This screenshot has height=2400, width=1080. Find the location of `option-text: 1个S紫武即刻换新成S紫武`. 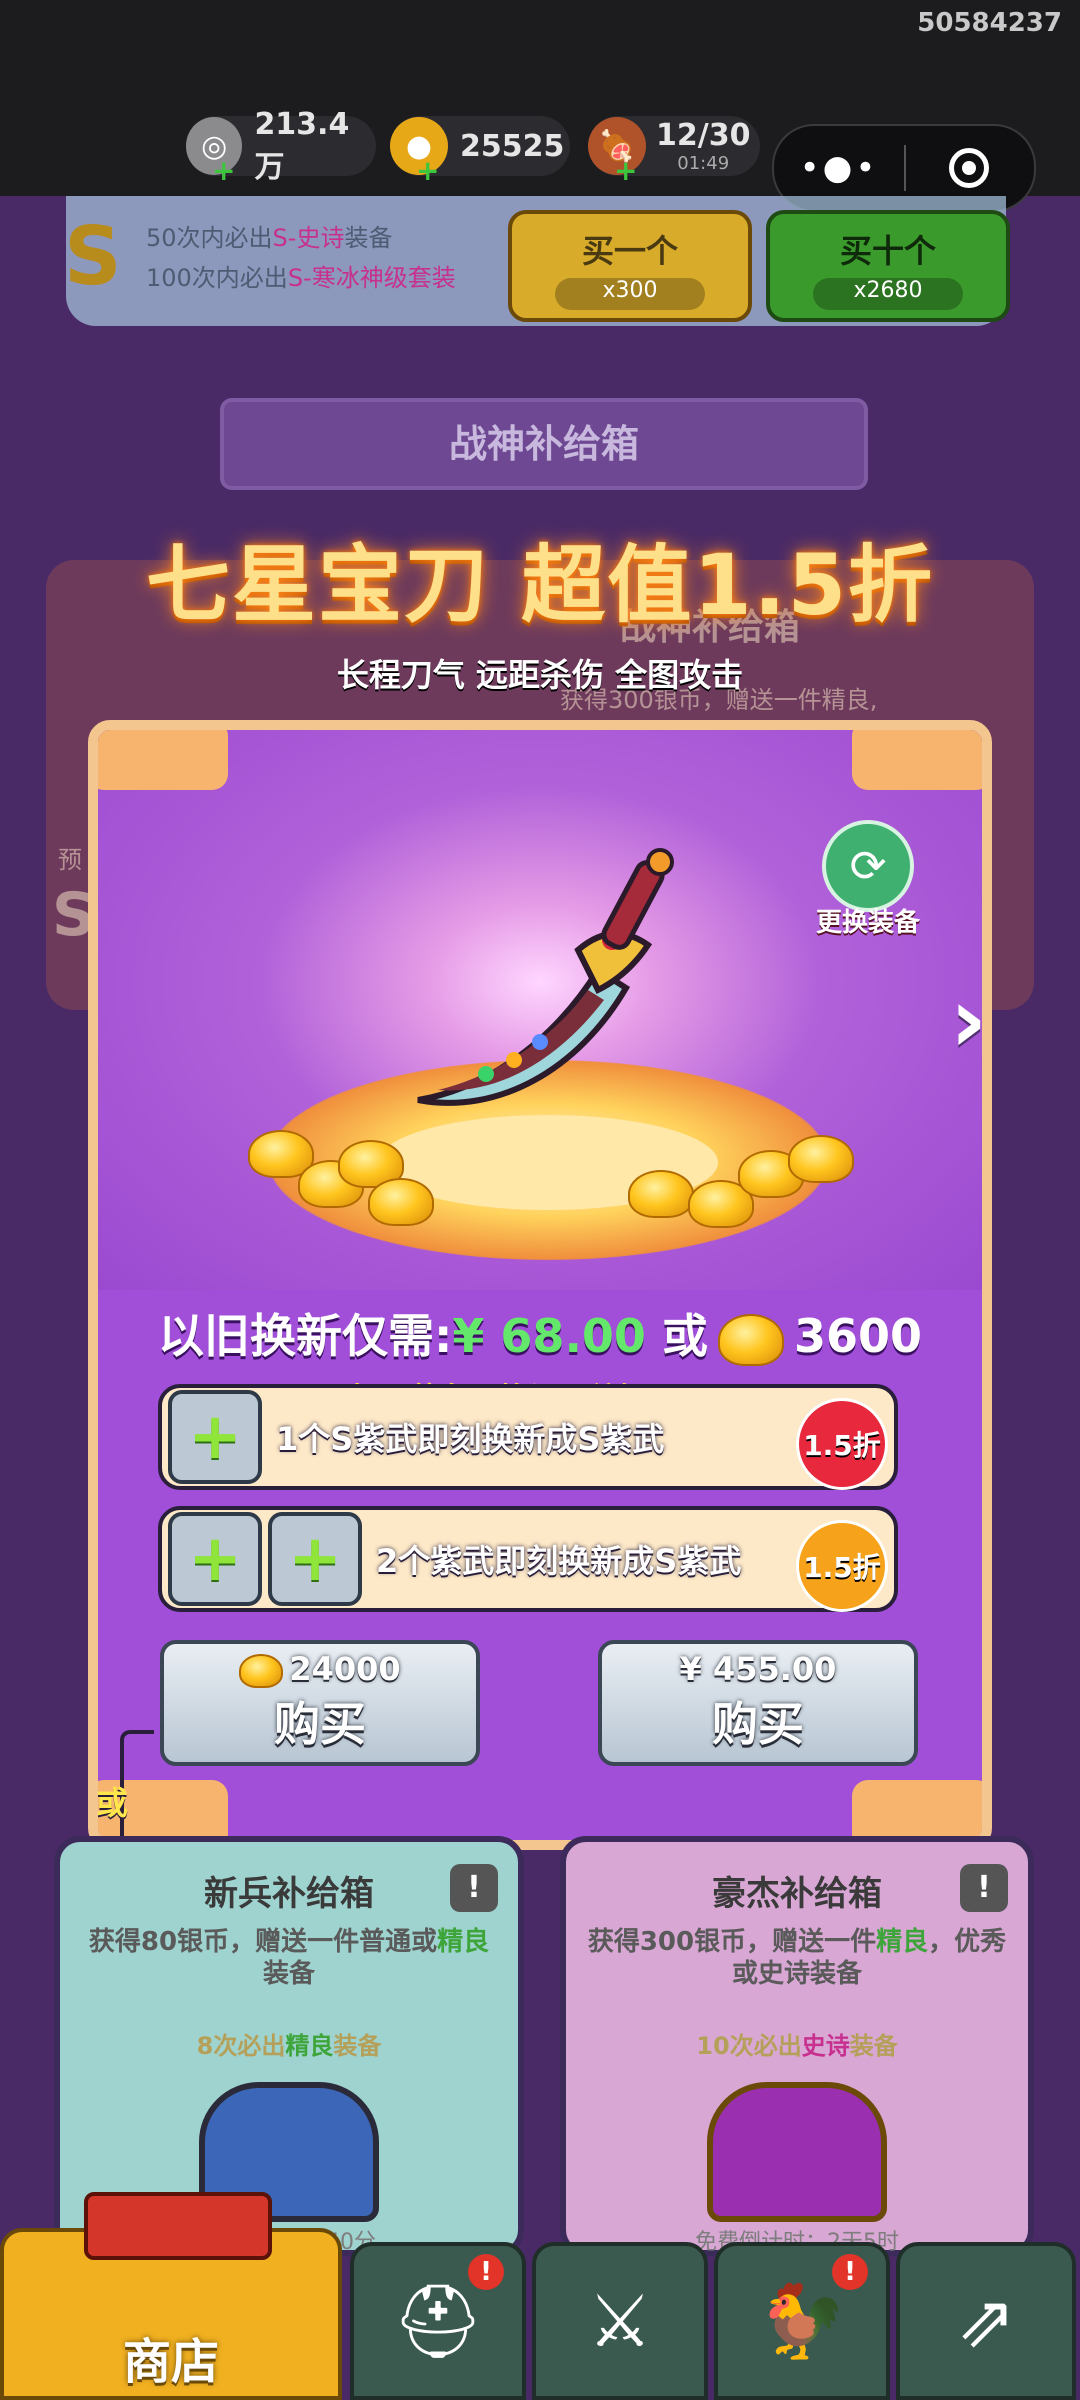

option-text: 1个S紫武即刻换新成S紫武 is located at coordinates (470, 1439).